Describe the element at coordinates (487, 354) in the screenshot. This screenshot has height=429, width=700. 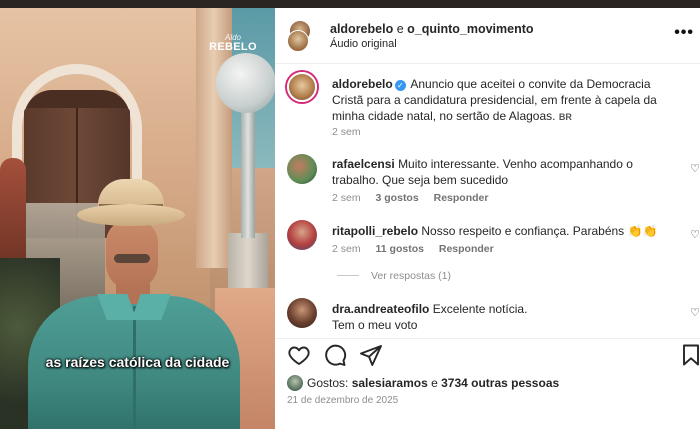
I see `post-actions` at that location.